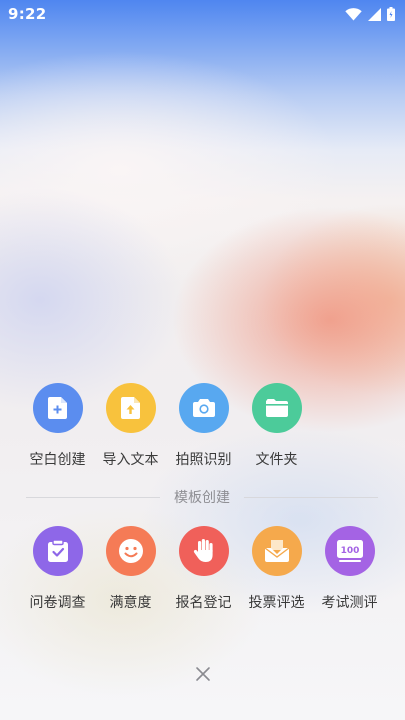 Image resolution: width=405 pixels, height=720 pixels. What do you see at coordinates (57, 603) in the screenshot?
I see `template-survey-label: 问卷调查` at bounding box center [57, 603].